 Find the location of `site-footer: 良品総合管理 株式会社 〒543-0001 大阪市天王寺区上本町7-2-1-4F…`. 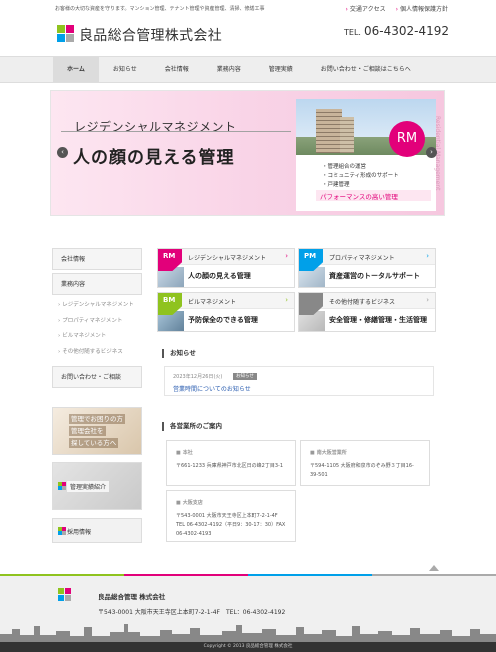

site-footer: 良品総合管理 株式会社 〒543-0001 大阪市天王寺区上本町7-2-1-4F… is located at coordinates (248, 613).